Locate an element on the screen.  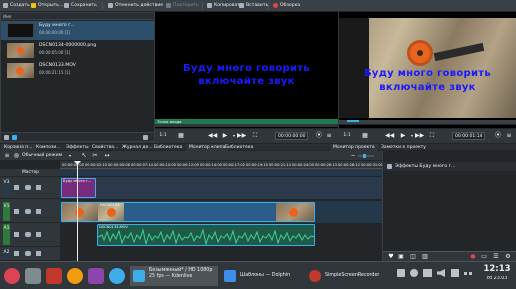
network-icon is located at coordinates (427, 273).